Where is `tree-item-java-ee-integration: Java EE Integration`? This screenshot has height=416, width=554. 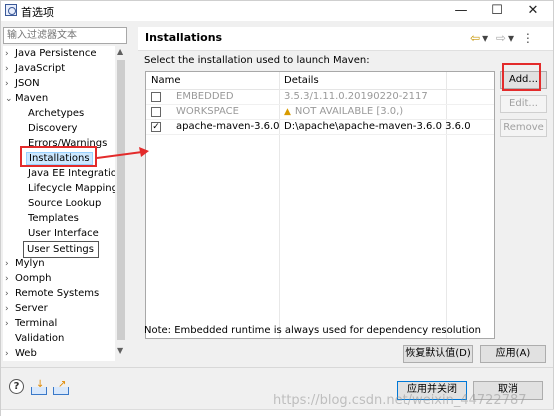 tree-item-java-ee-integration: Java EE Integration is located at coordinates (75, 173).